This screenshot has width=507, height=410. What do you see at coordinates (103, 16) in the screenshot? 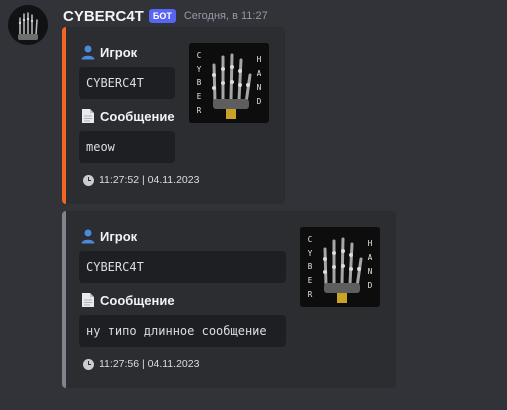
I see `author-username: CYBERC4T` at bounding box center [103, 16].